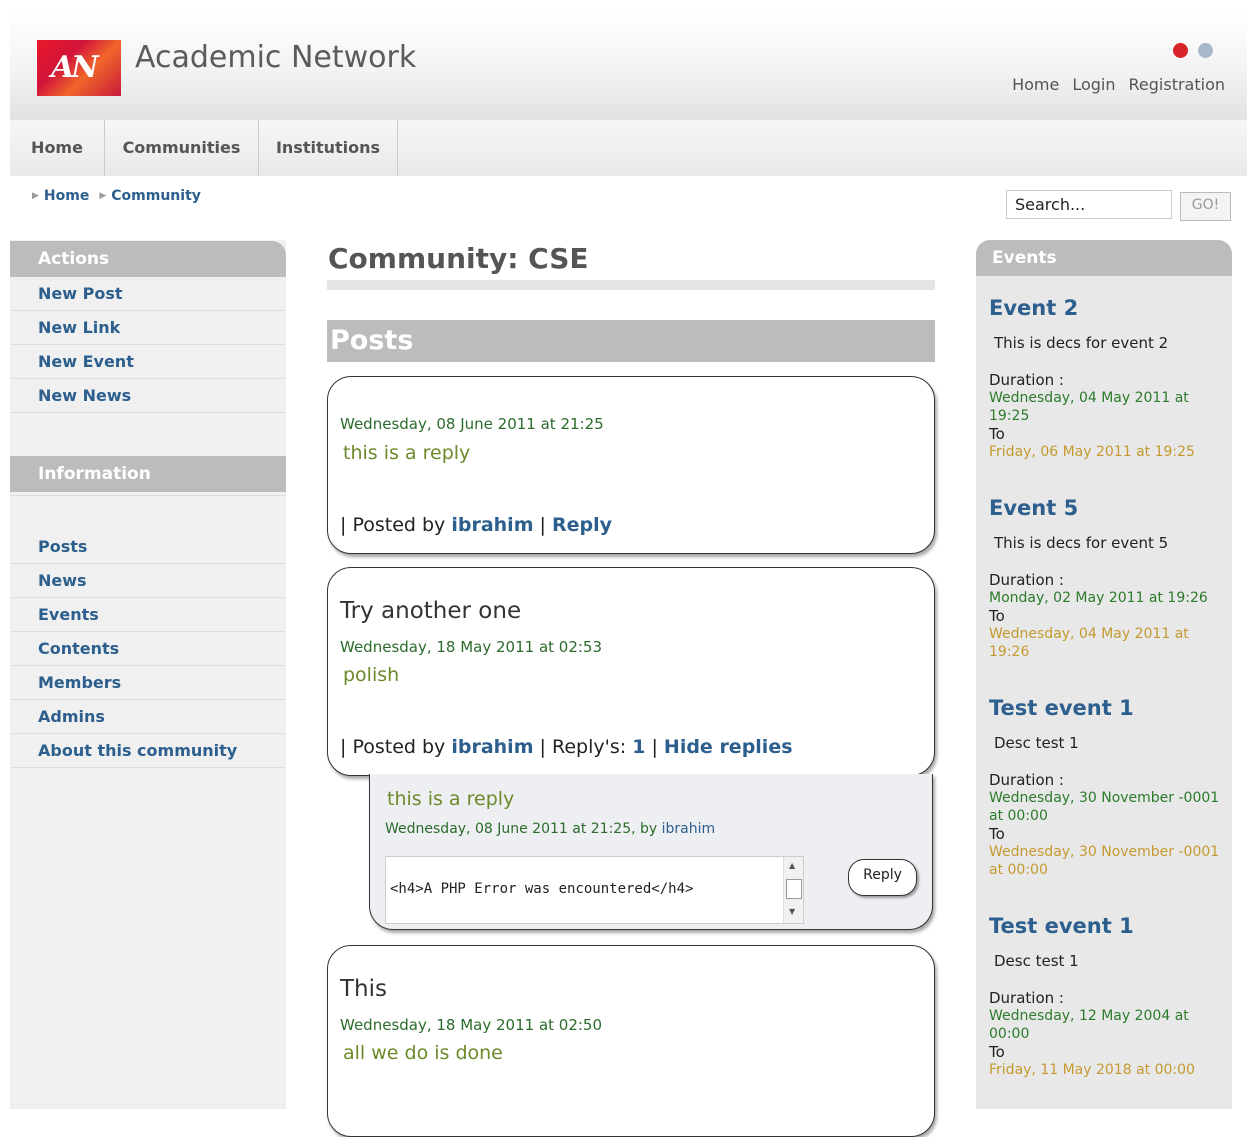  What do you see at coordinates (423, 1053) in the screenshot?
I see `post-body: all we do is done` at bounding box center [423, 1053].